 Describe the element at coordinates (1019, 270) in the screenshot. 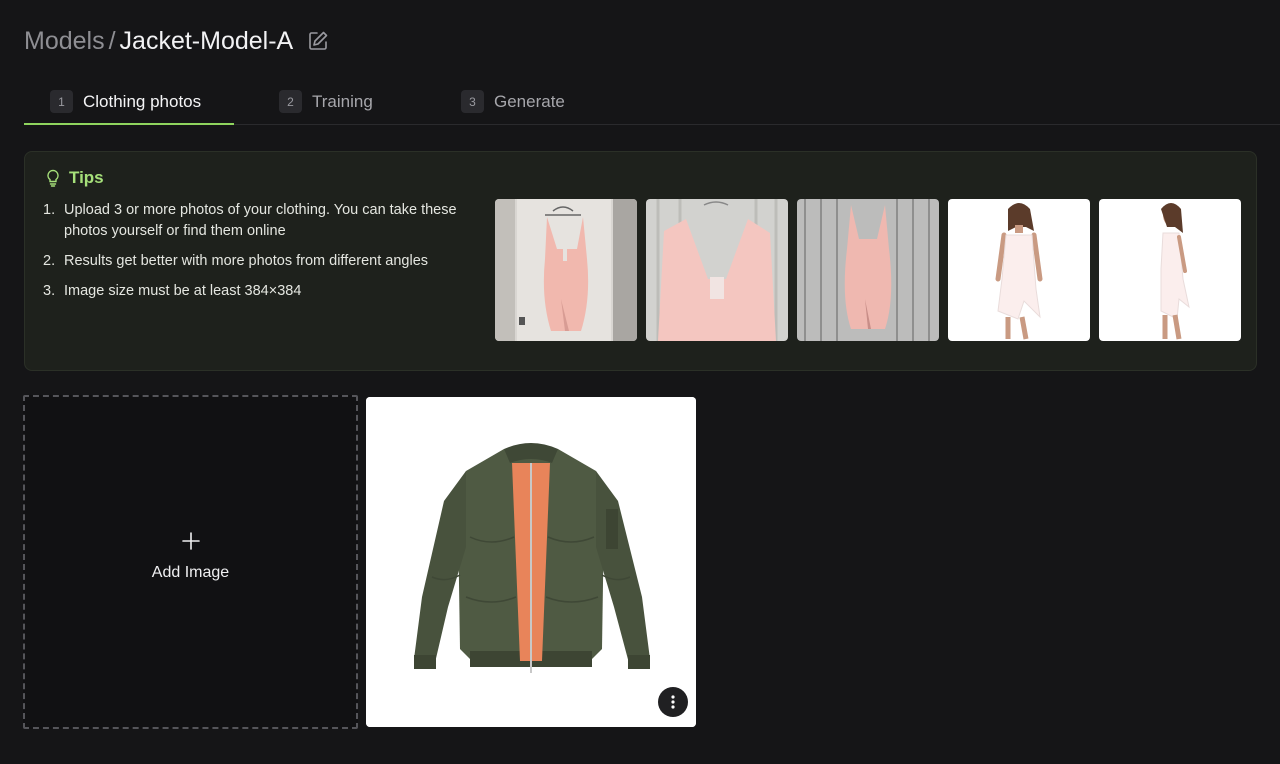

I see `example-photo-model-white-dress-front` at that location.